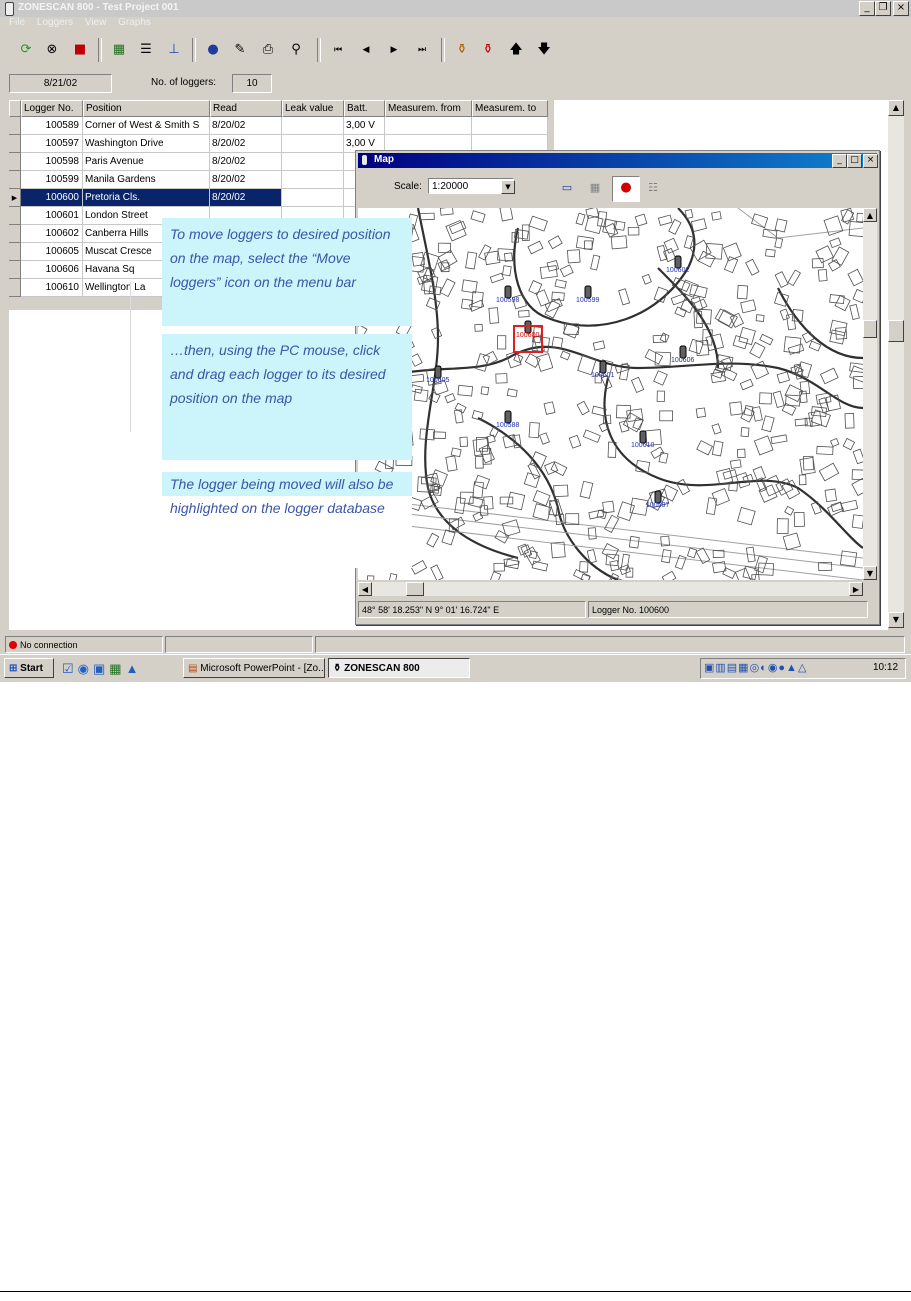  What do you see at coordinates (462, 50) in the screenshot?
I see `logger-icon: ⚱` at bounding box center [462, 50].